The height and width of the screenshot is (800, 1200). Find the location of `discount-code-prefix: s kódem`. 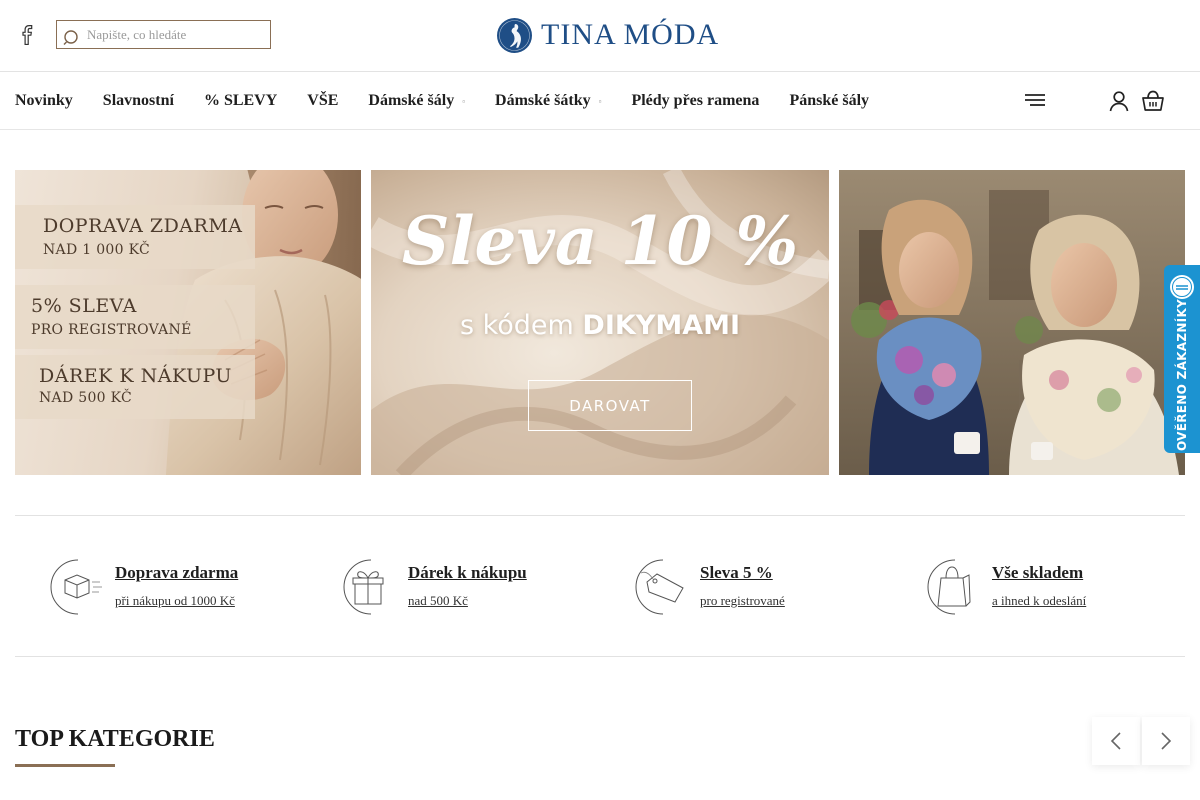

discount-code-prefix: s kódem is located at coordinates (521, 325).